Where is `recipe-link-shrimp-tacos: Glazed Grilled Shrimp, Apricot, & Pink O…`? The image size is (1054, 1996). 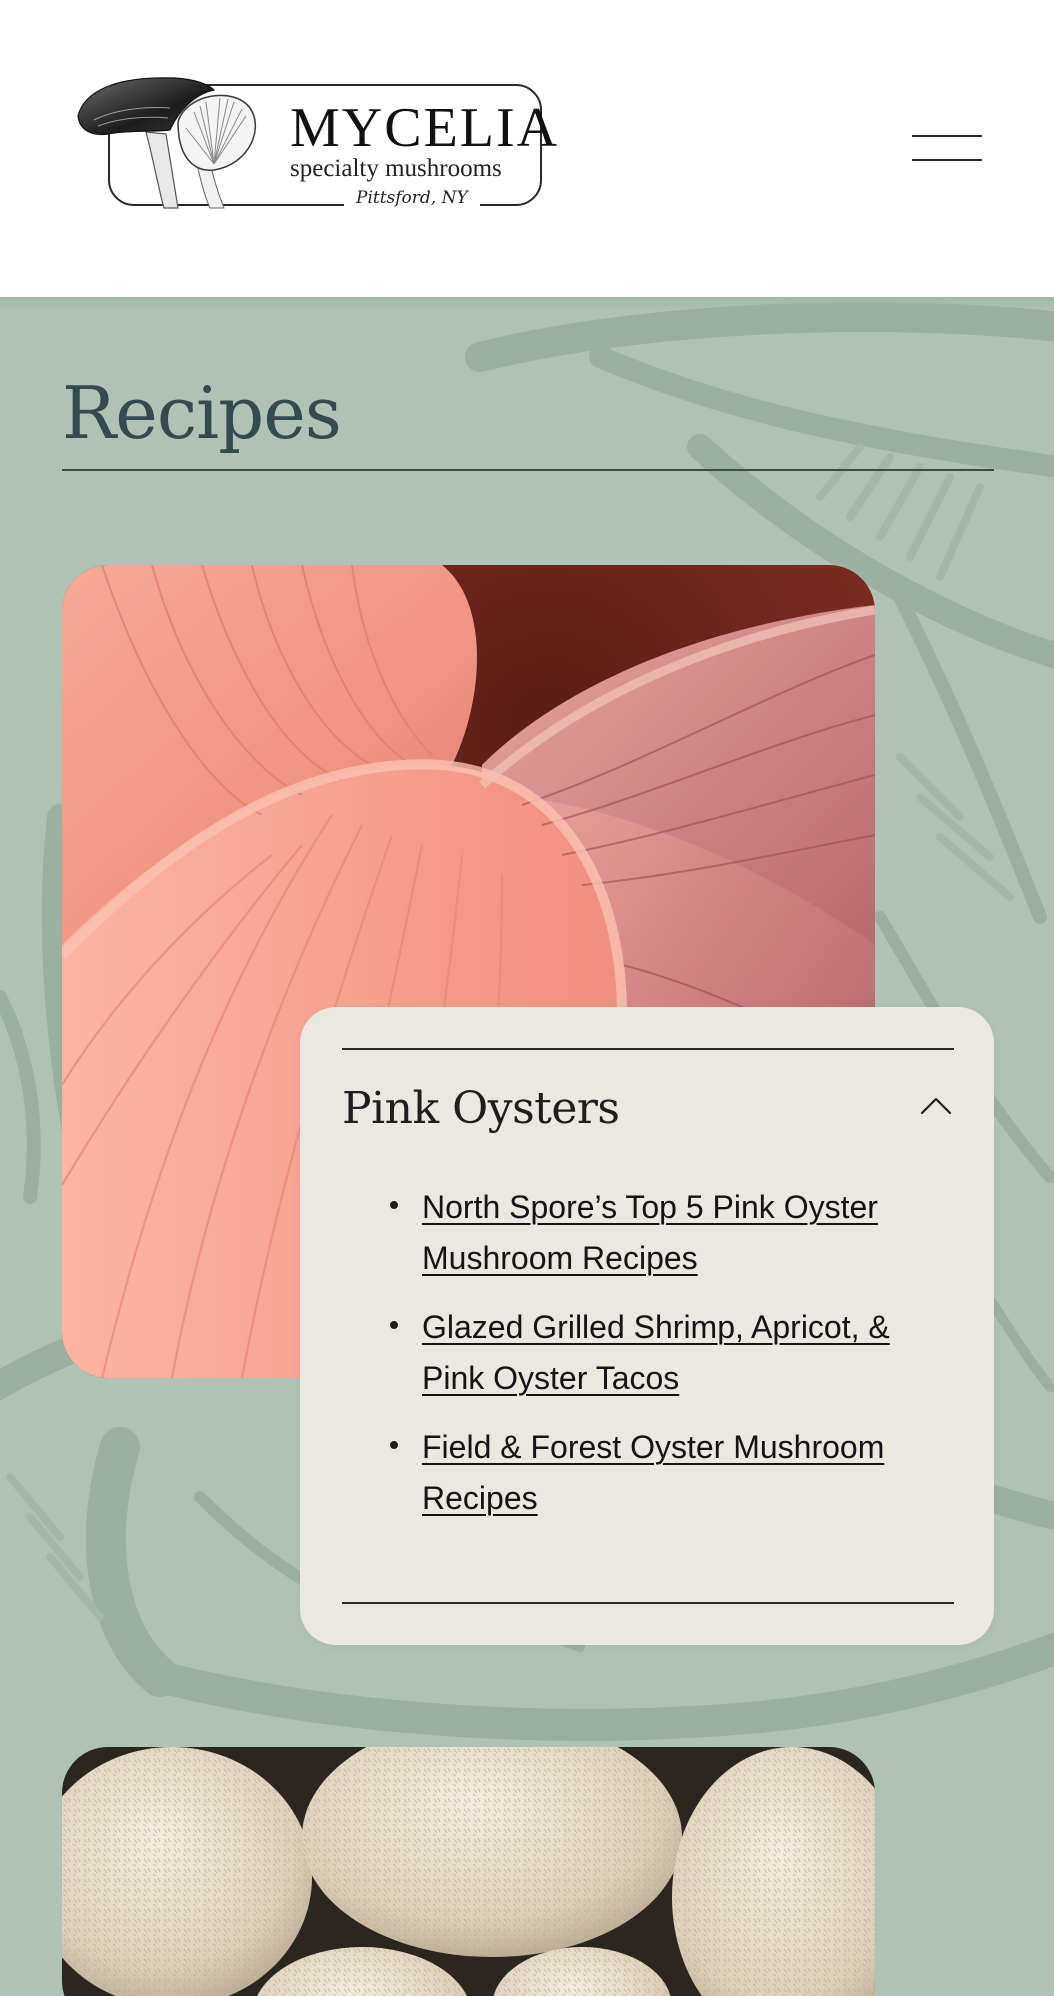 recipe-link-shrimp-tacos: Glazed Grilled Shrimp, Apricot, & Pink O… is located at coordinates (656, 1352).